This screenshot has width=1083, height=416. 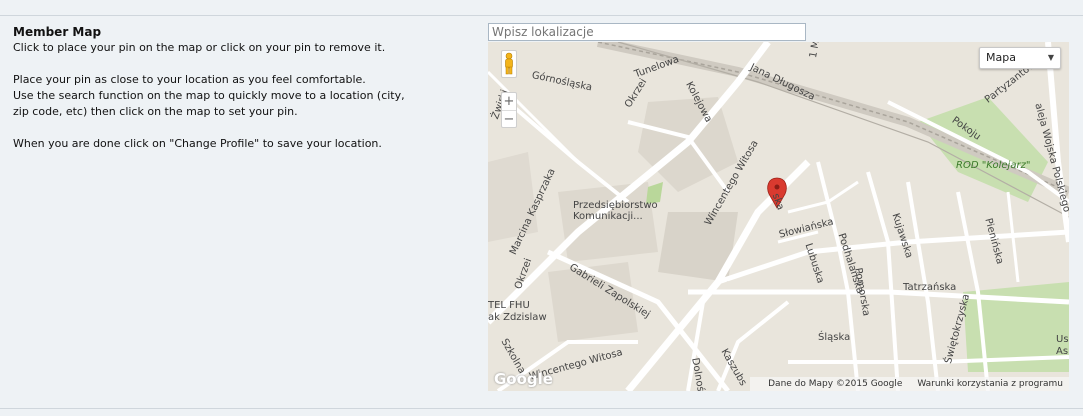 I want to click on chevron-down-icon: ▼, so click(x=1050, y=57).